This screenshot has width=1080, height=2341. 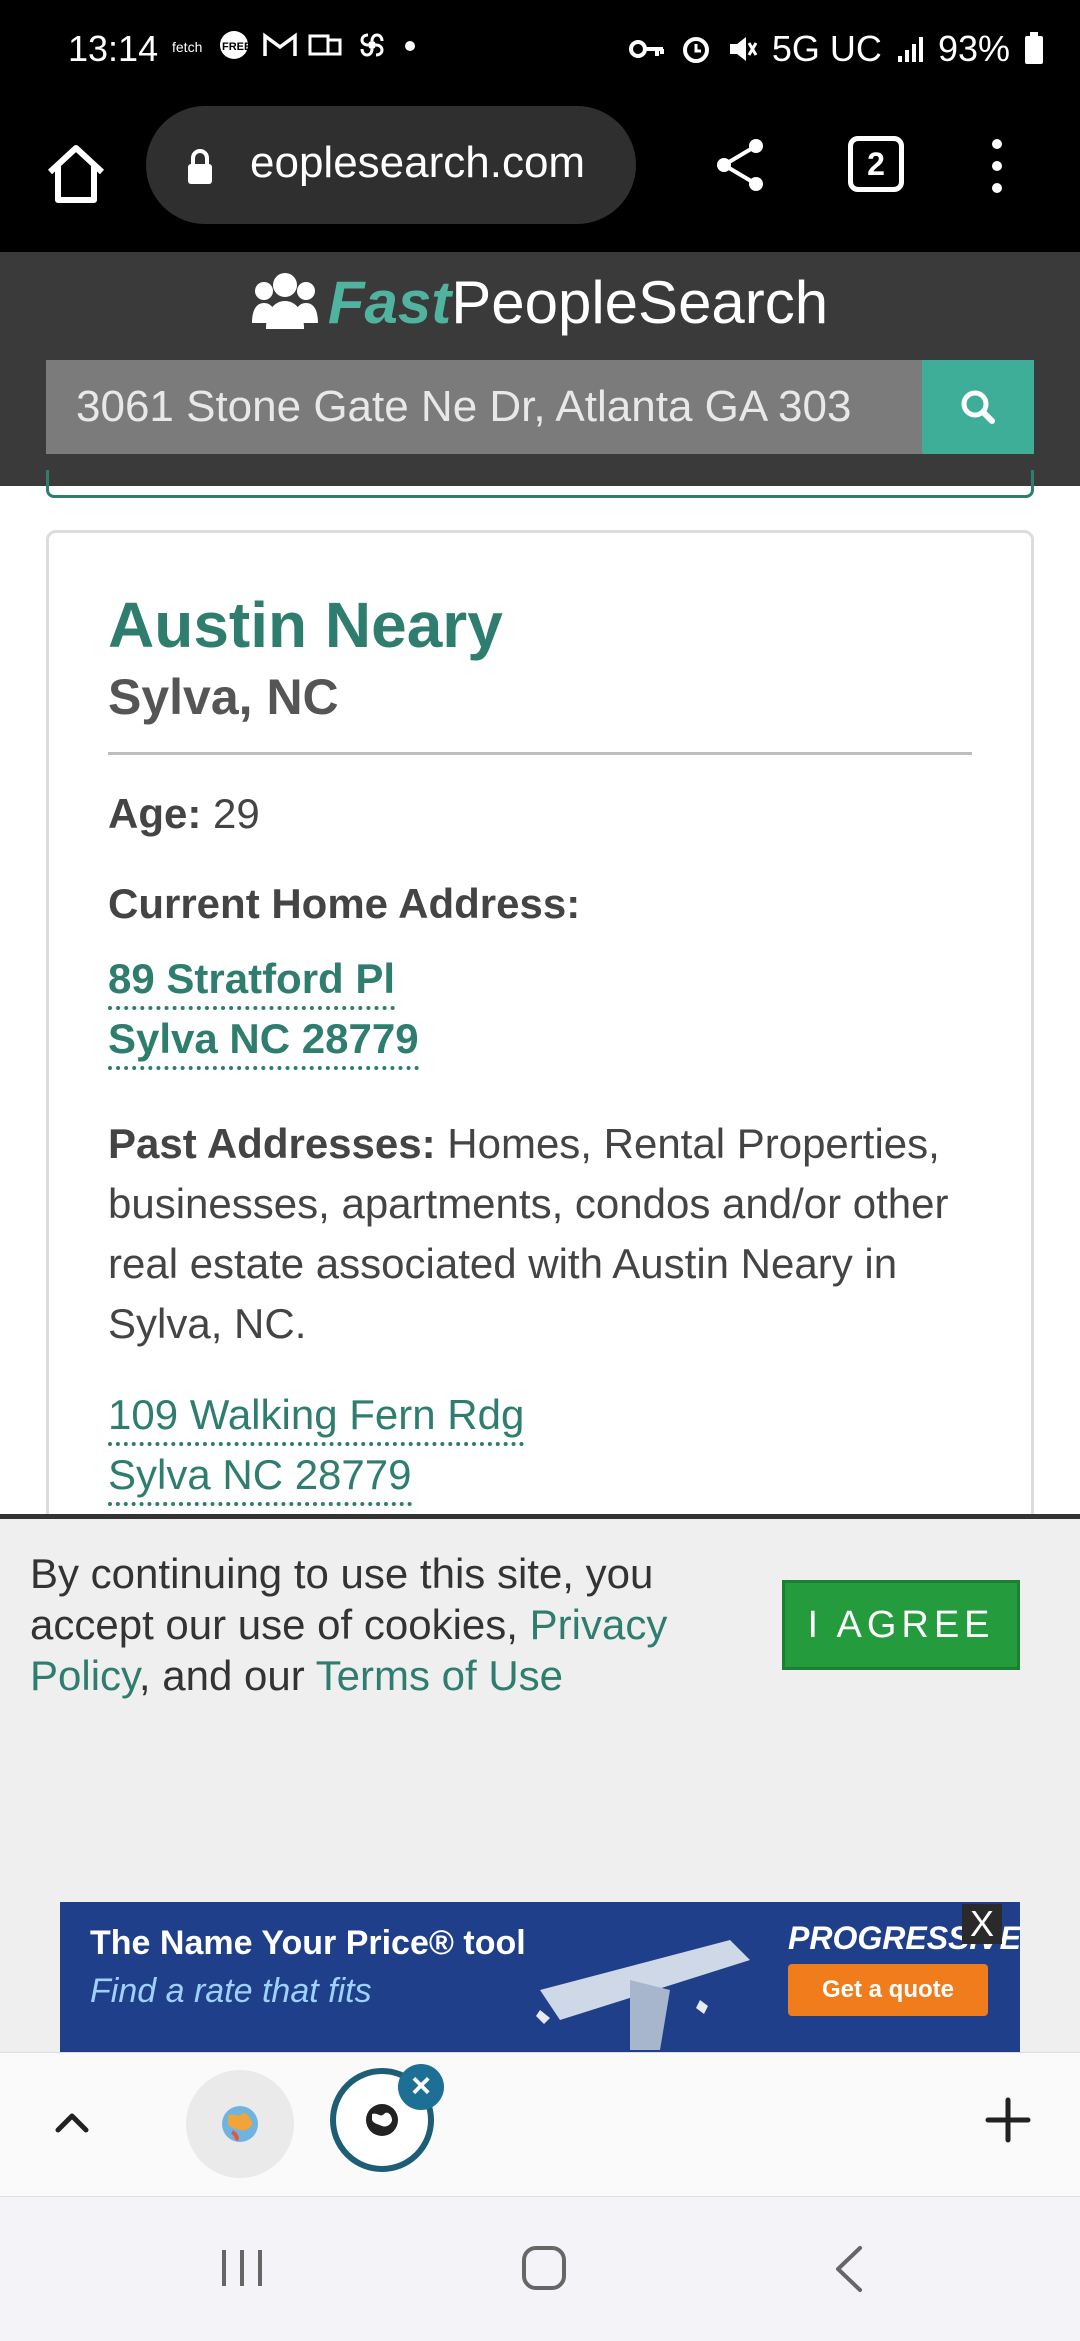 I want to click on back-icon, so click(x=848, y=2269).